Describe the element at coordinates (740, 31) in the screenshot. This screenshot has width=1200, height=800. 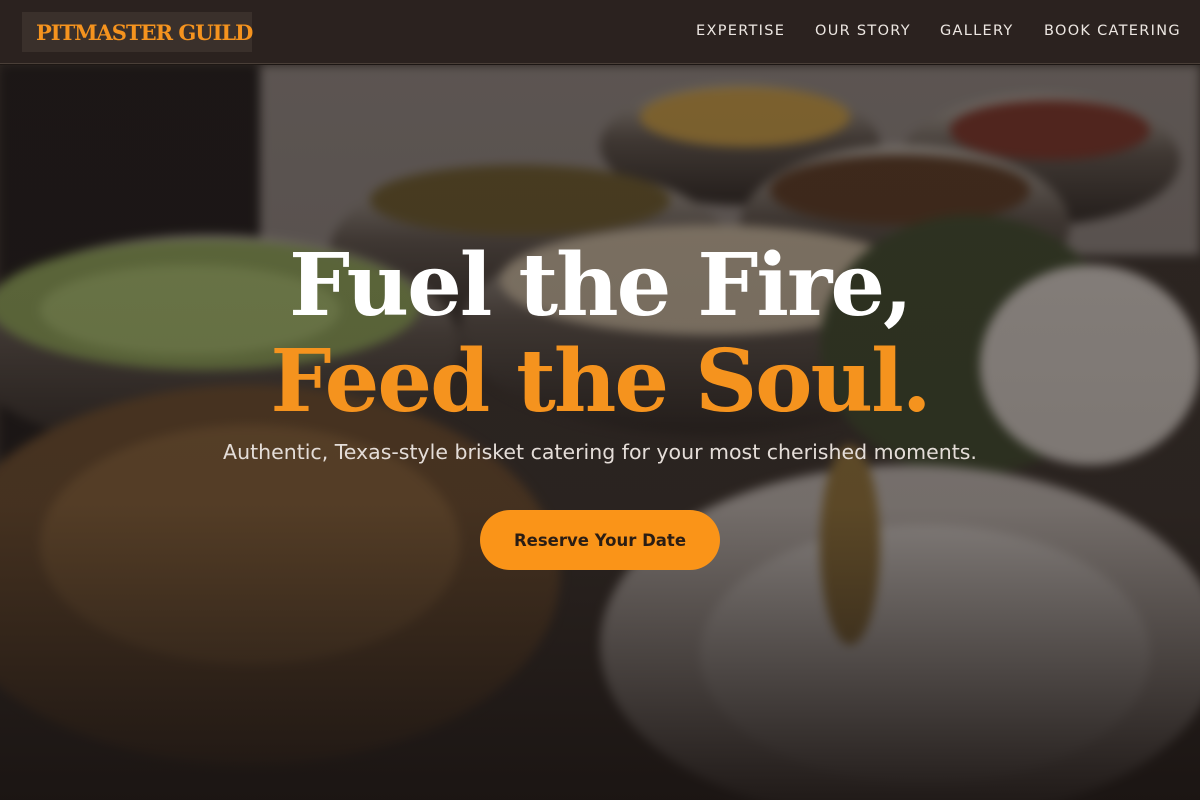
I see `nav-link-expertise: EXPERTISE` at that location.